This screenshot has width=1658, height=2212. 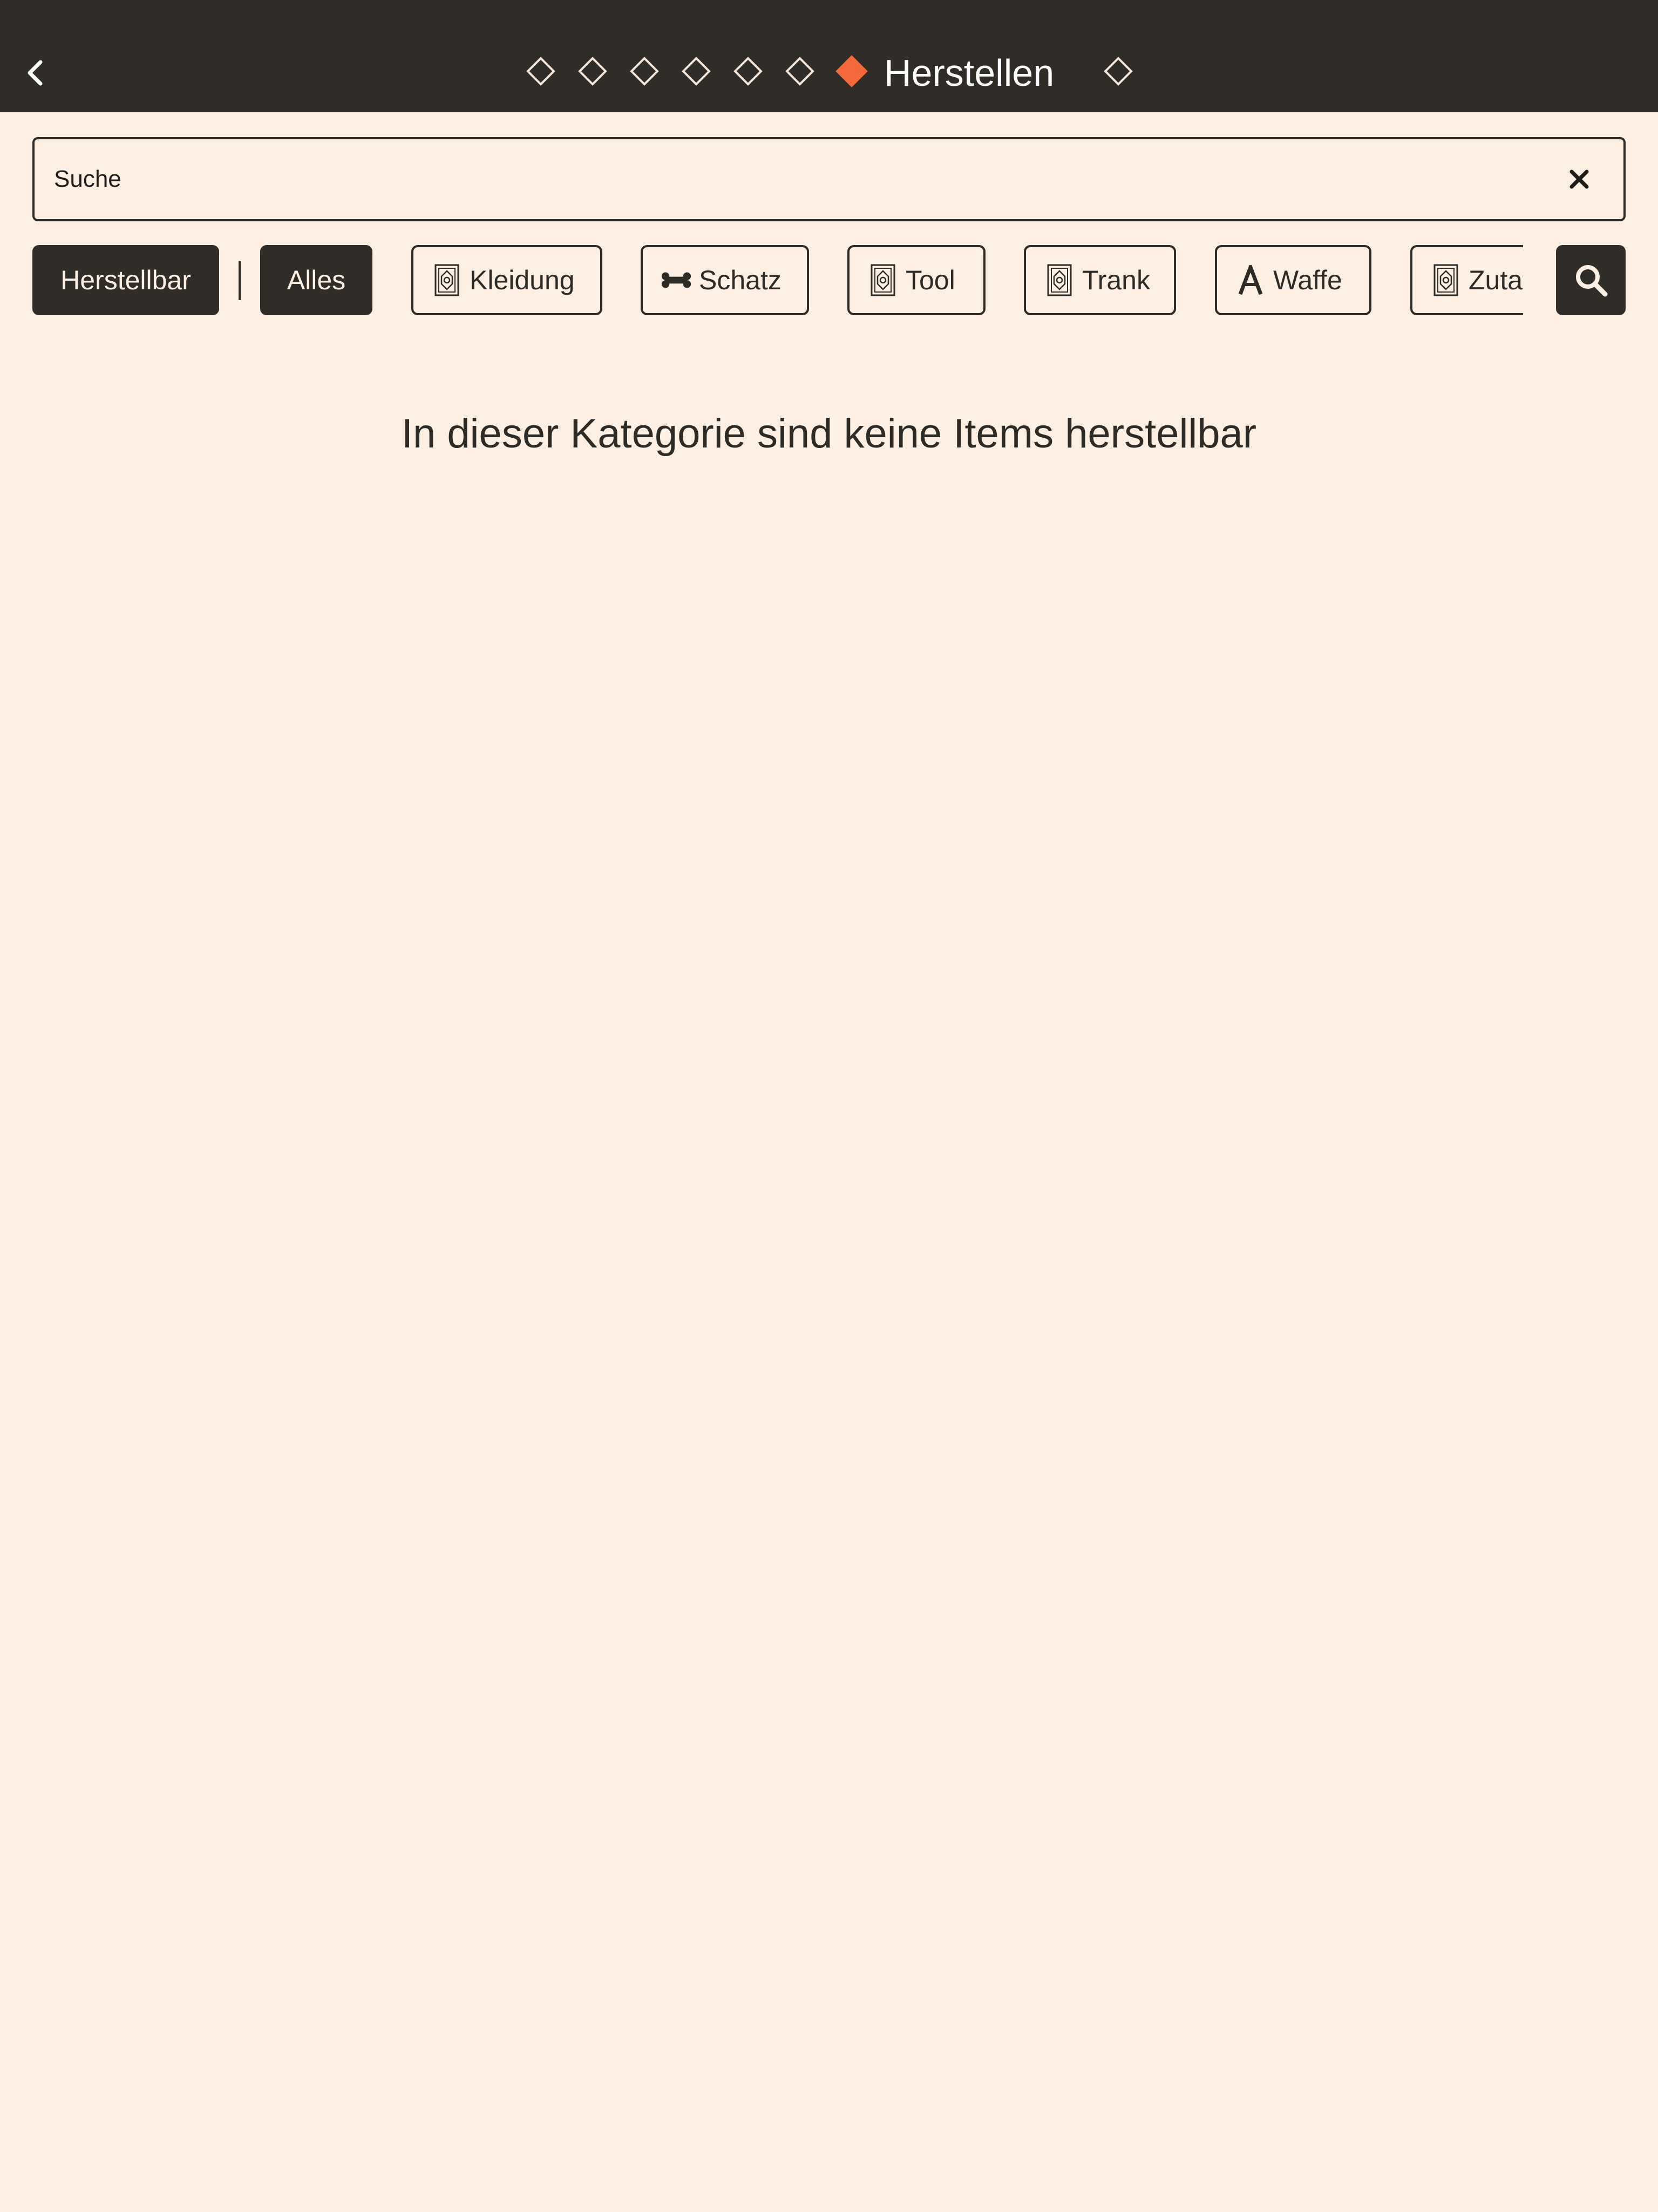 I want to click on category-chip-zutat: Zutat, so click(x=1466, y=280).